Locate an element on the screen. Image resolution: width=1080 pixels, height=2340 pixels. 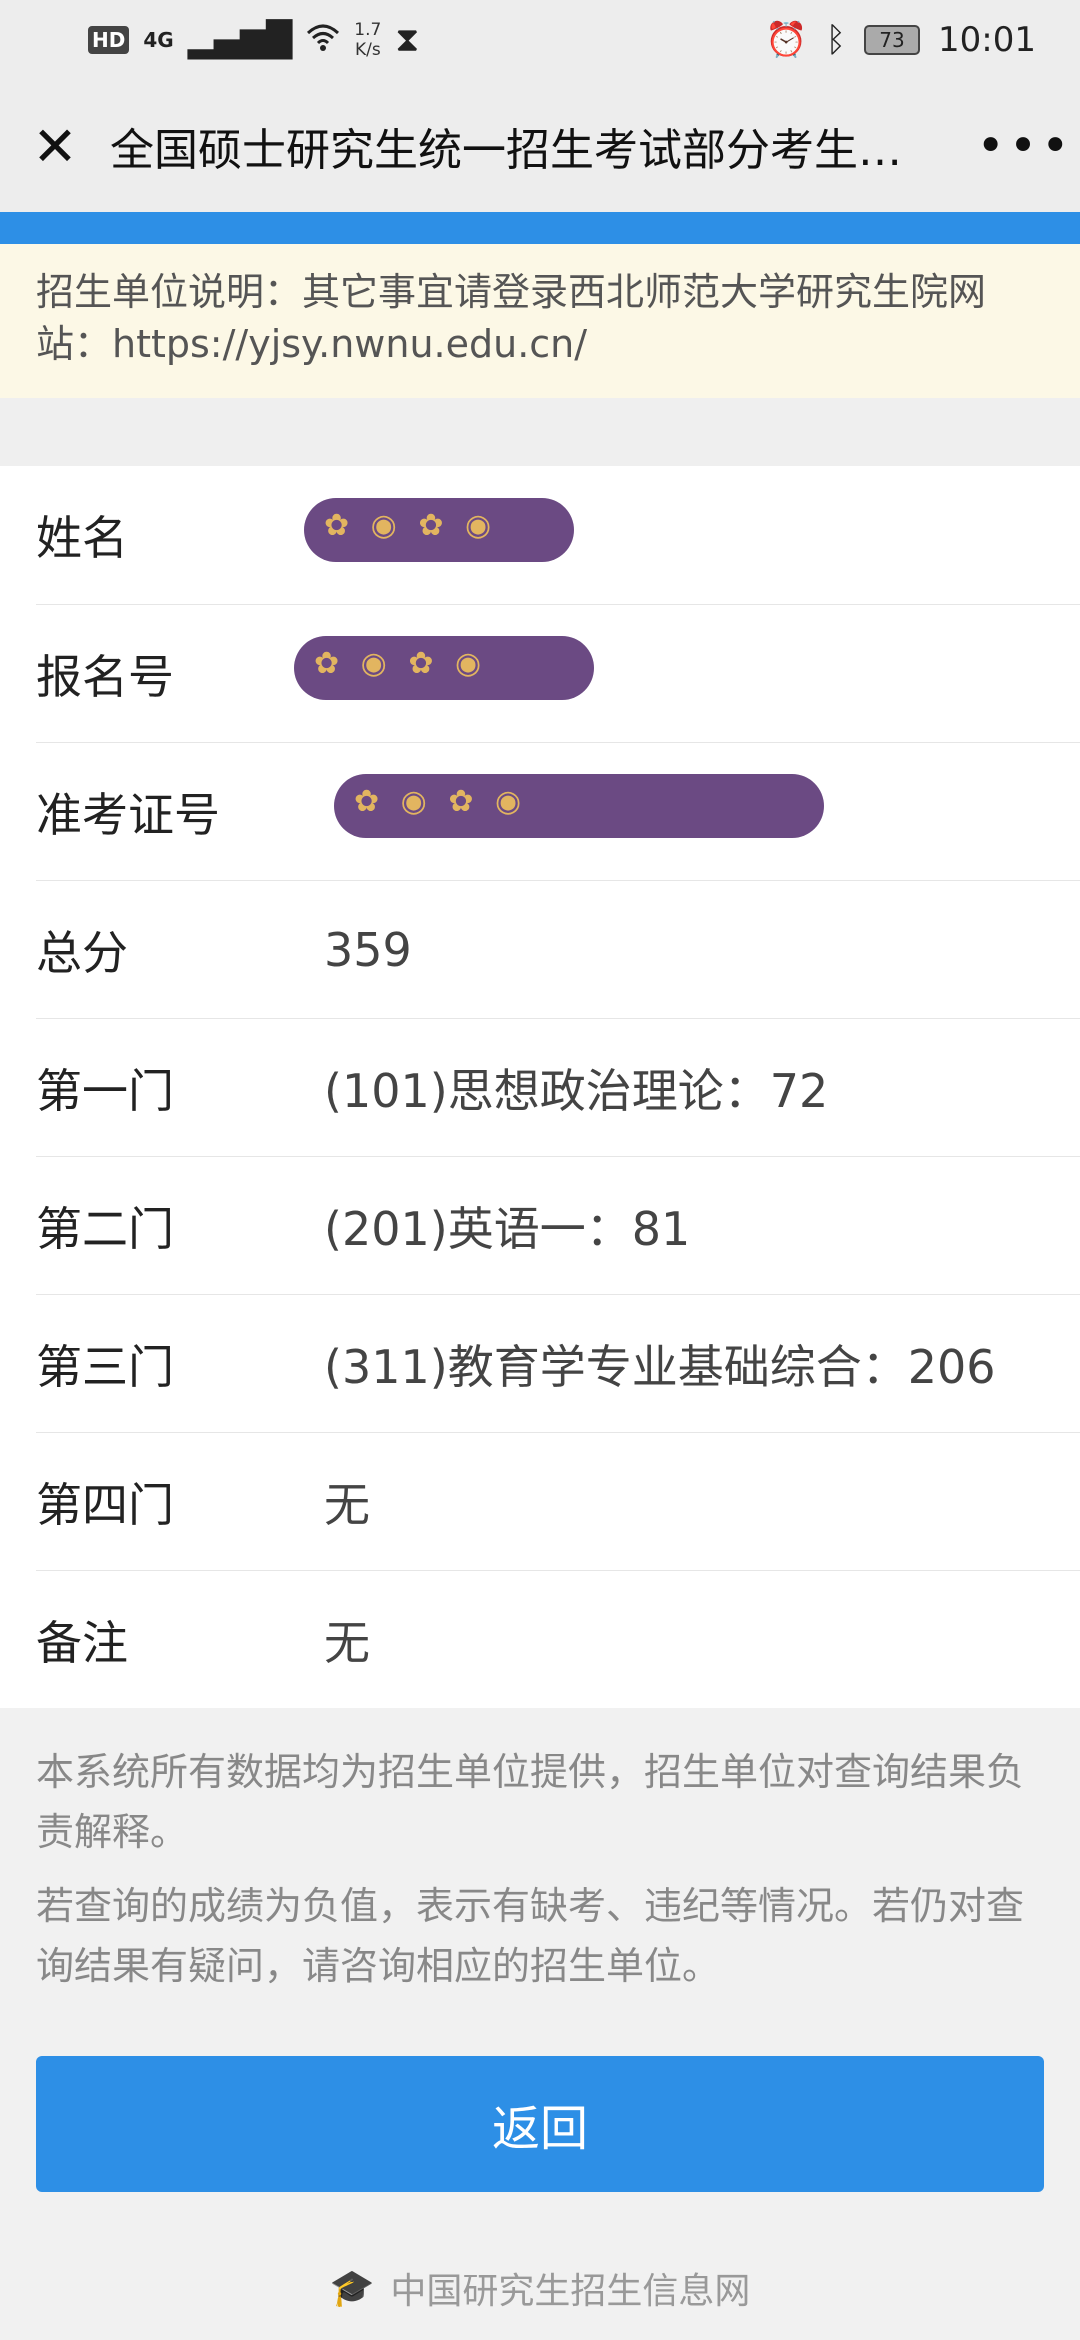
alarm-icon: ⏰ is located at coordinates (786, 40).